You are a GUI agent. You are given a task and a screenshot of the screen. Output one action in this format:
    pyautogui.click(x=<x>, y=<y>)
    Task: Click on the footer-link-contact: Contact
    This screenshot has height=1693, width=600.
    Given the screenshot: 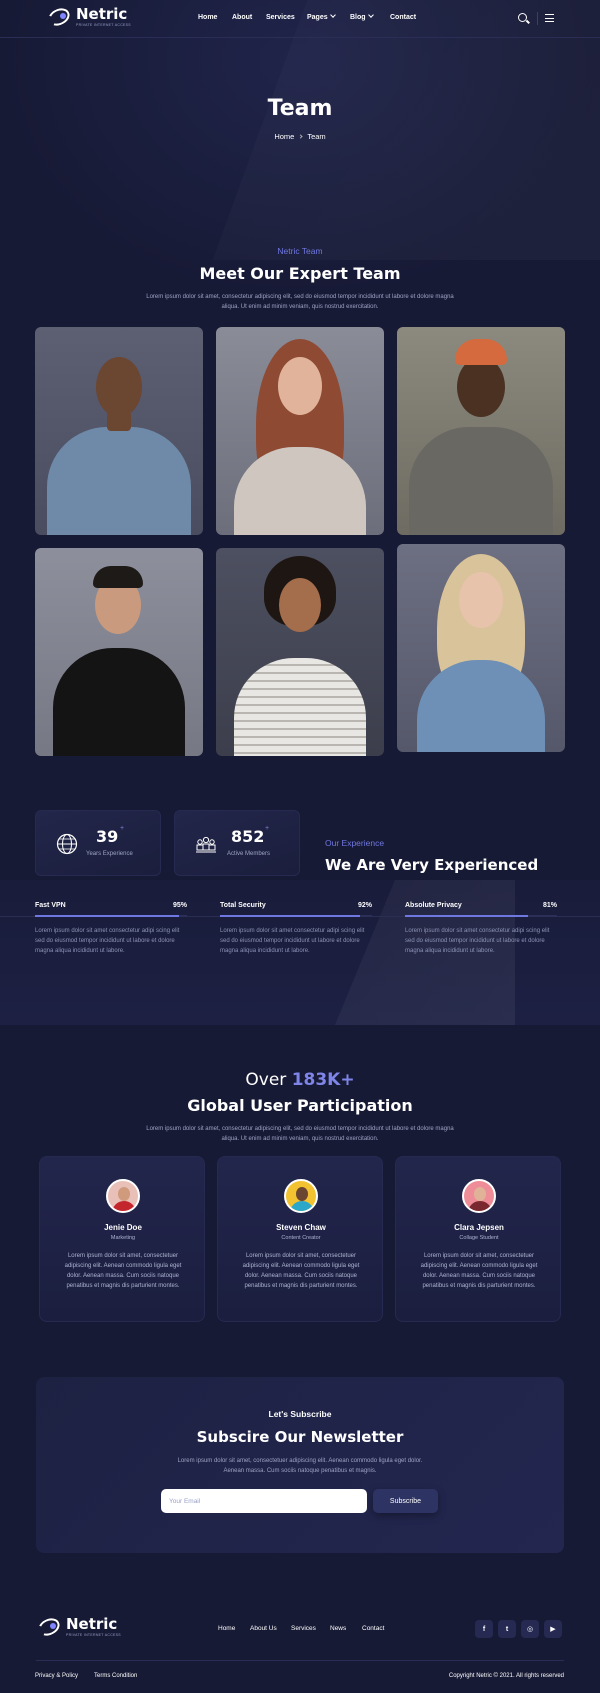 What is the action you would take?
    pyautogui.click(x=373, y=1628)
    